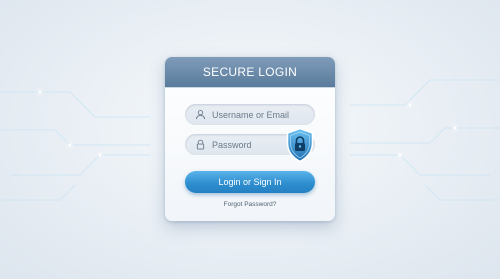  I want to click on lock-icon, so click(200, 145).